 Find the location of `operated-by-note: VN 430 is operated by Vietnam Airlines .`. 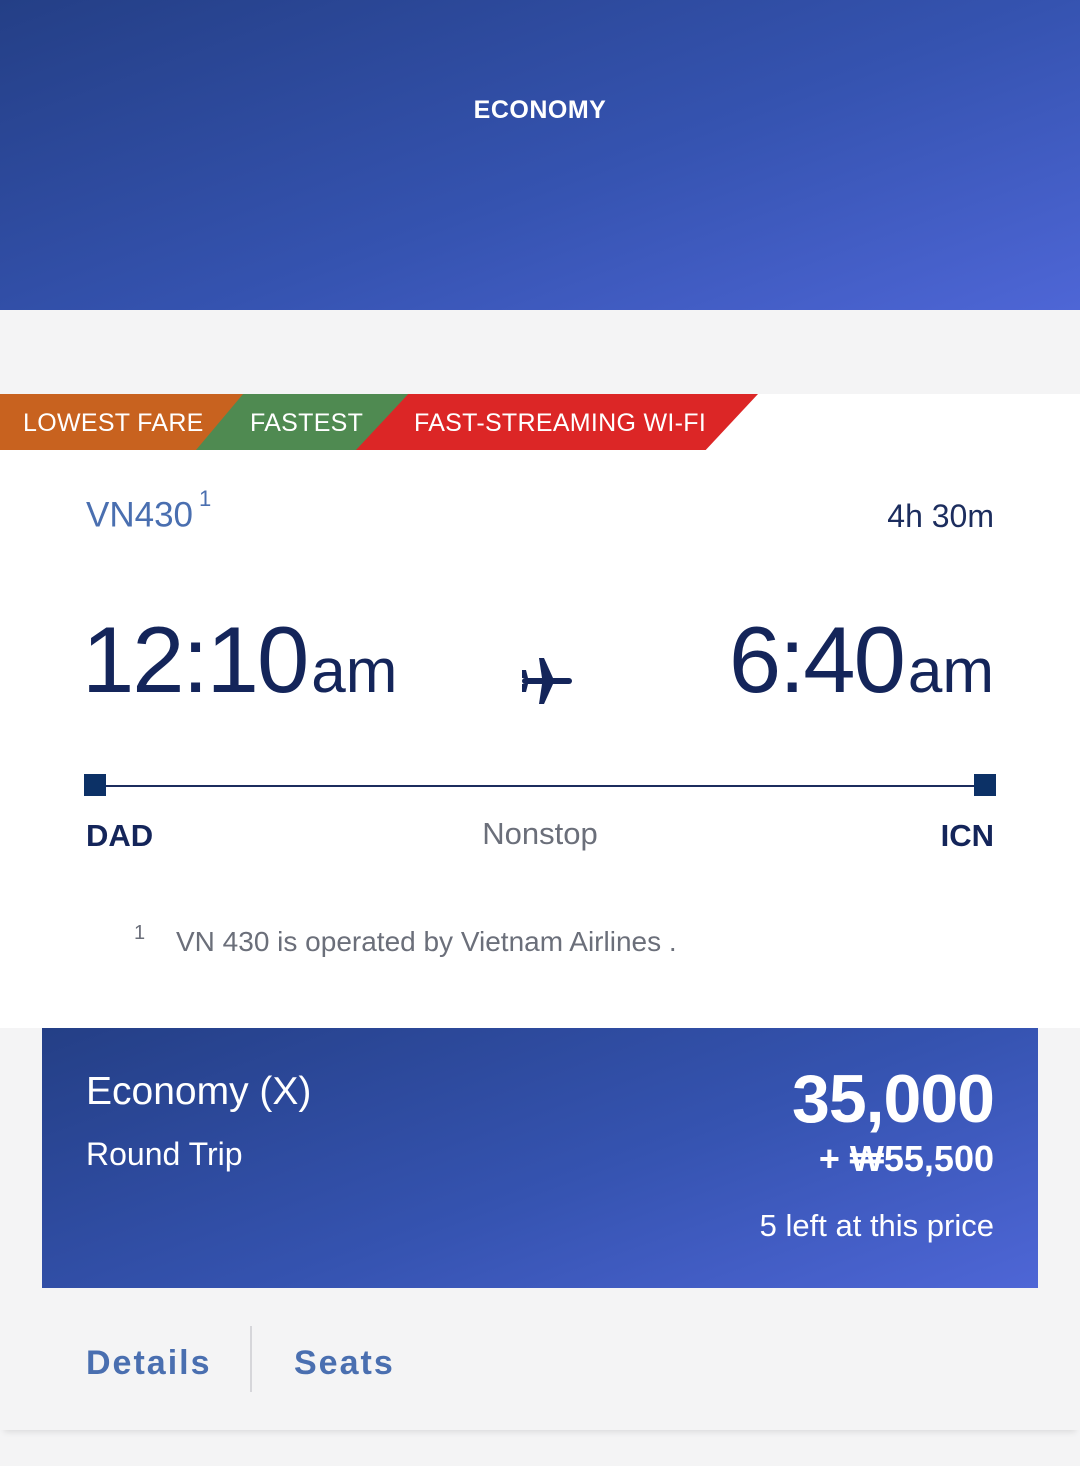

operated-by-note: VN 430 is operated by Vietnam Airlines . is located at coordinates (426, 941).